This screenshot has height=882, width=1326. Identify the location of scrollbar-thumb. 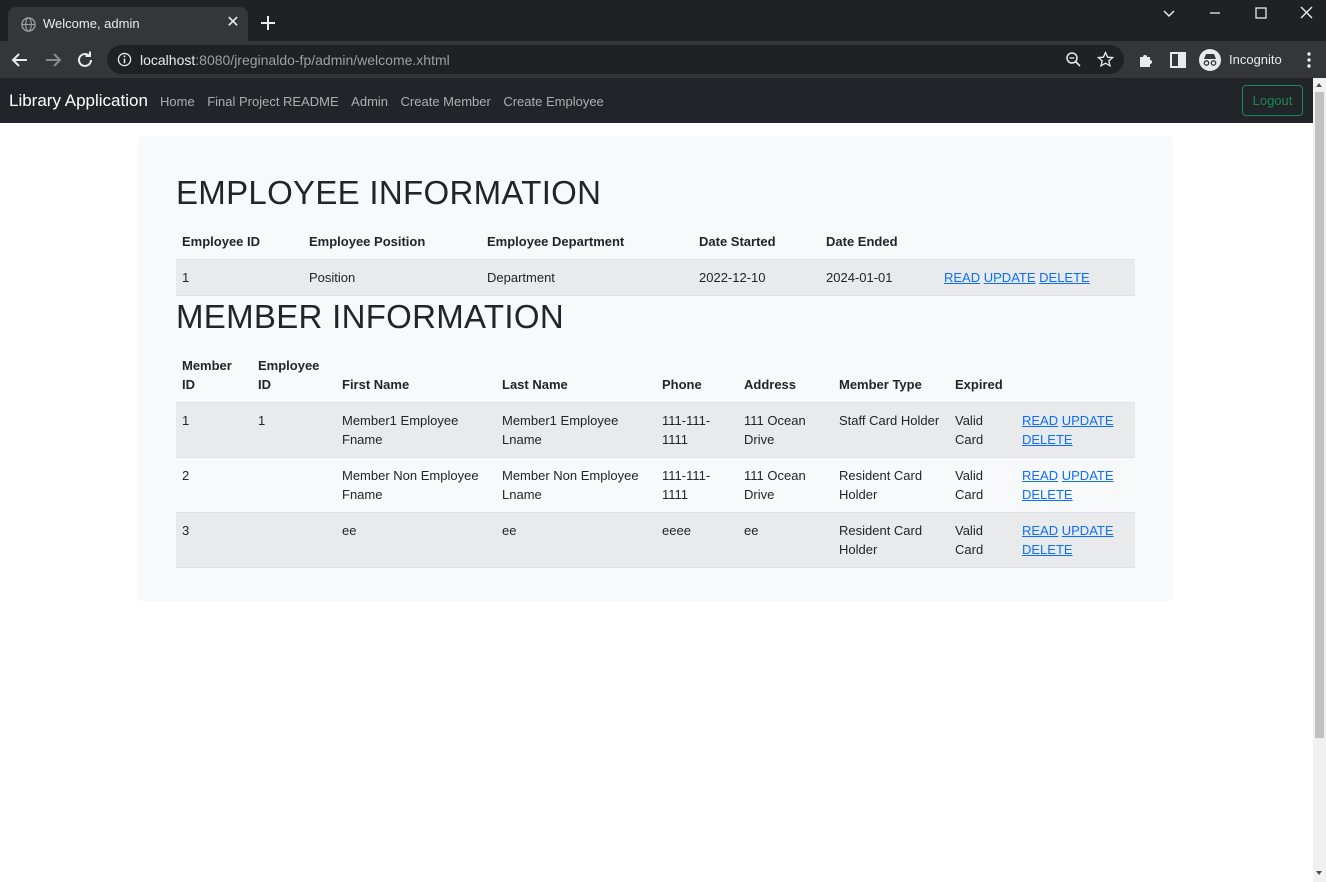
(1319, 415).